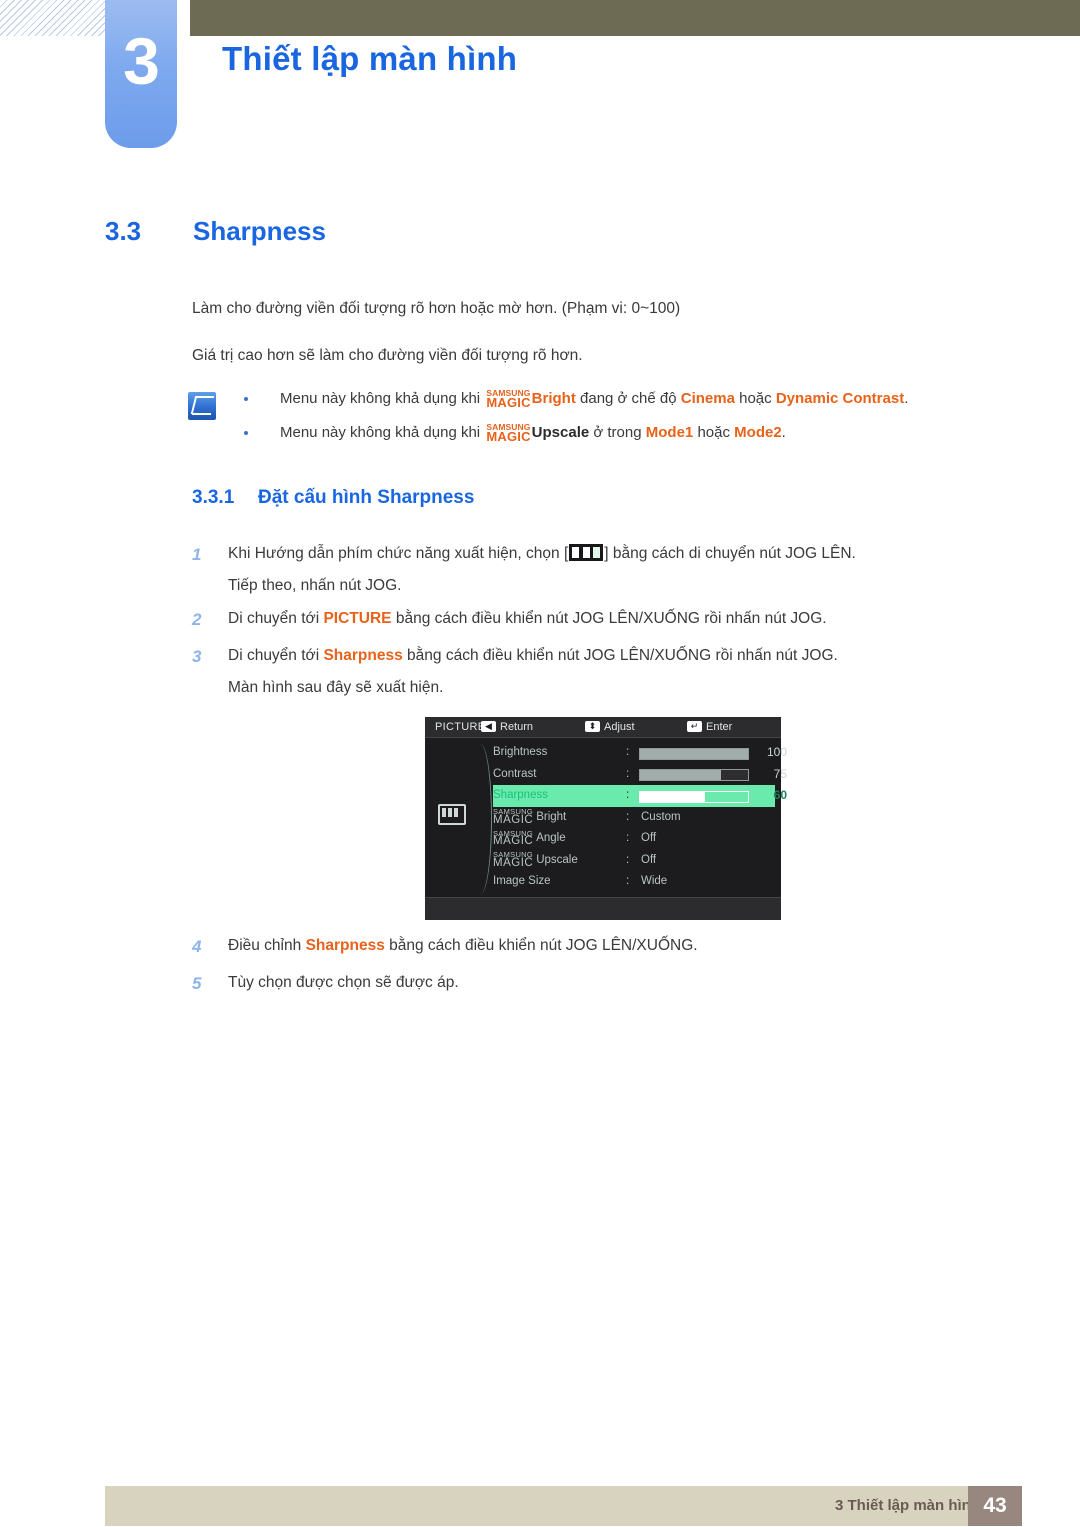 This screenshot has width=1080, height=1527. I want to click on page-number: 43, so click(995, 1506).